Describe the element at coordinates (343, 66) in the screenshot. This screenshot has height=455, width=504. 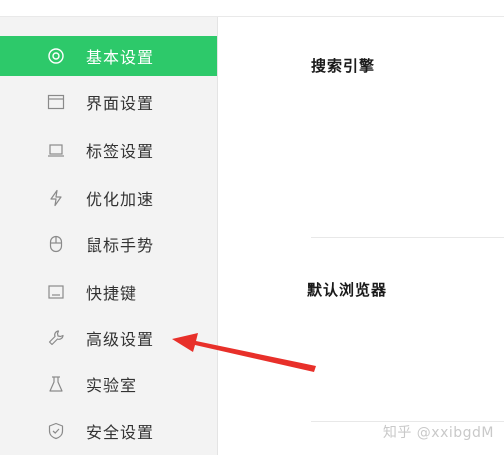
I see `section-title-search-engine: 搜索引擎` at that location.